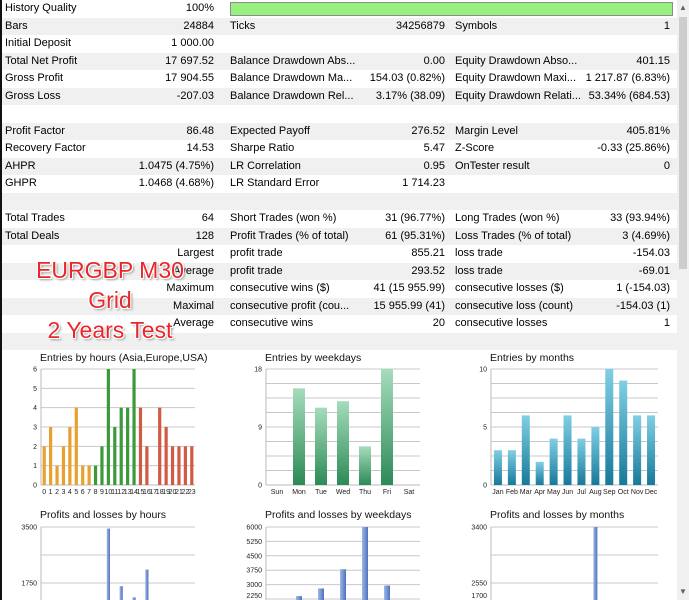  I want to click on bar, so click(595, 563).